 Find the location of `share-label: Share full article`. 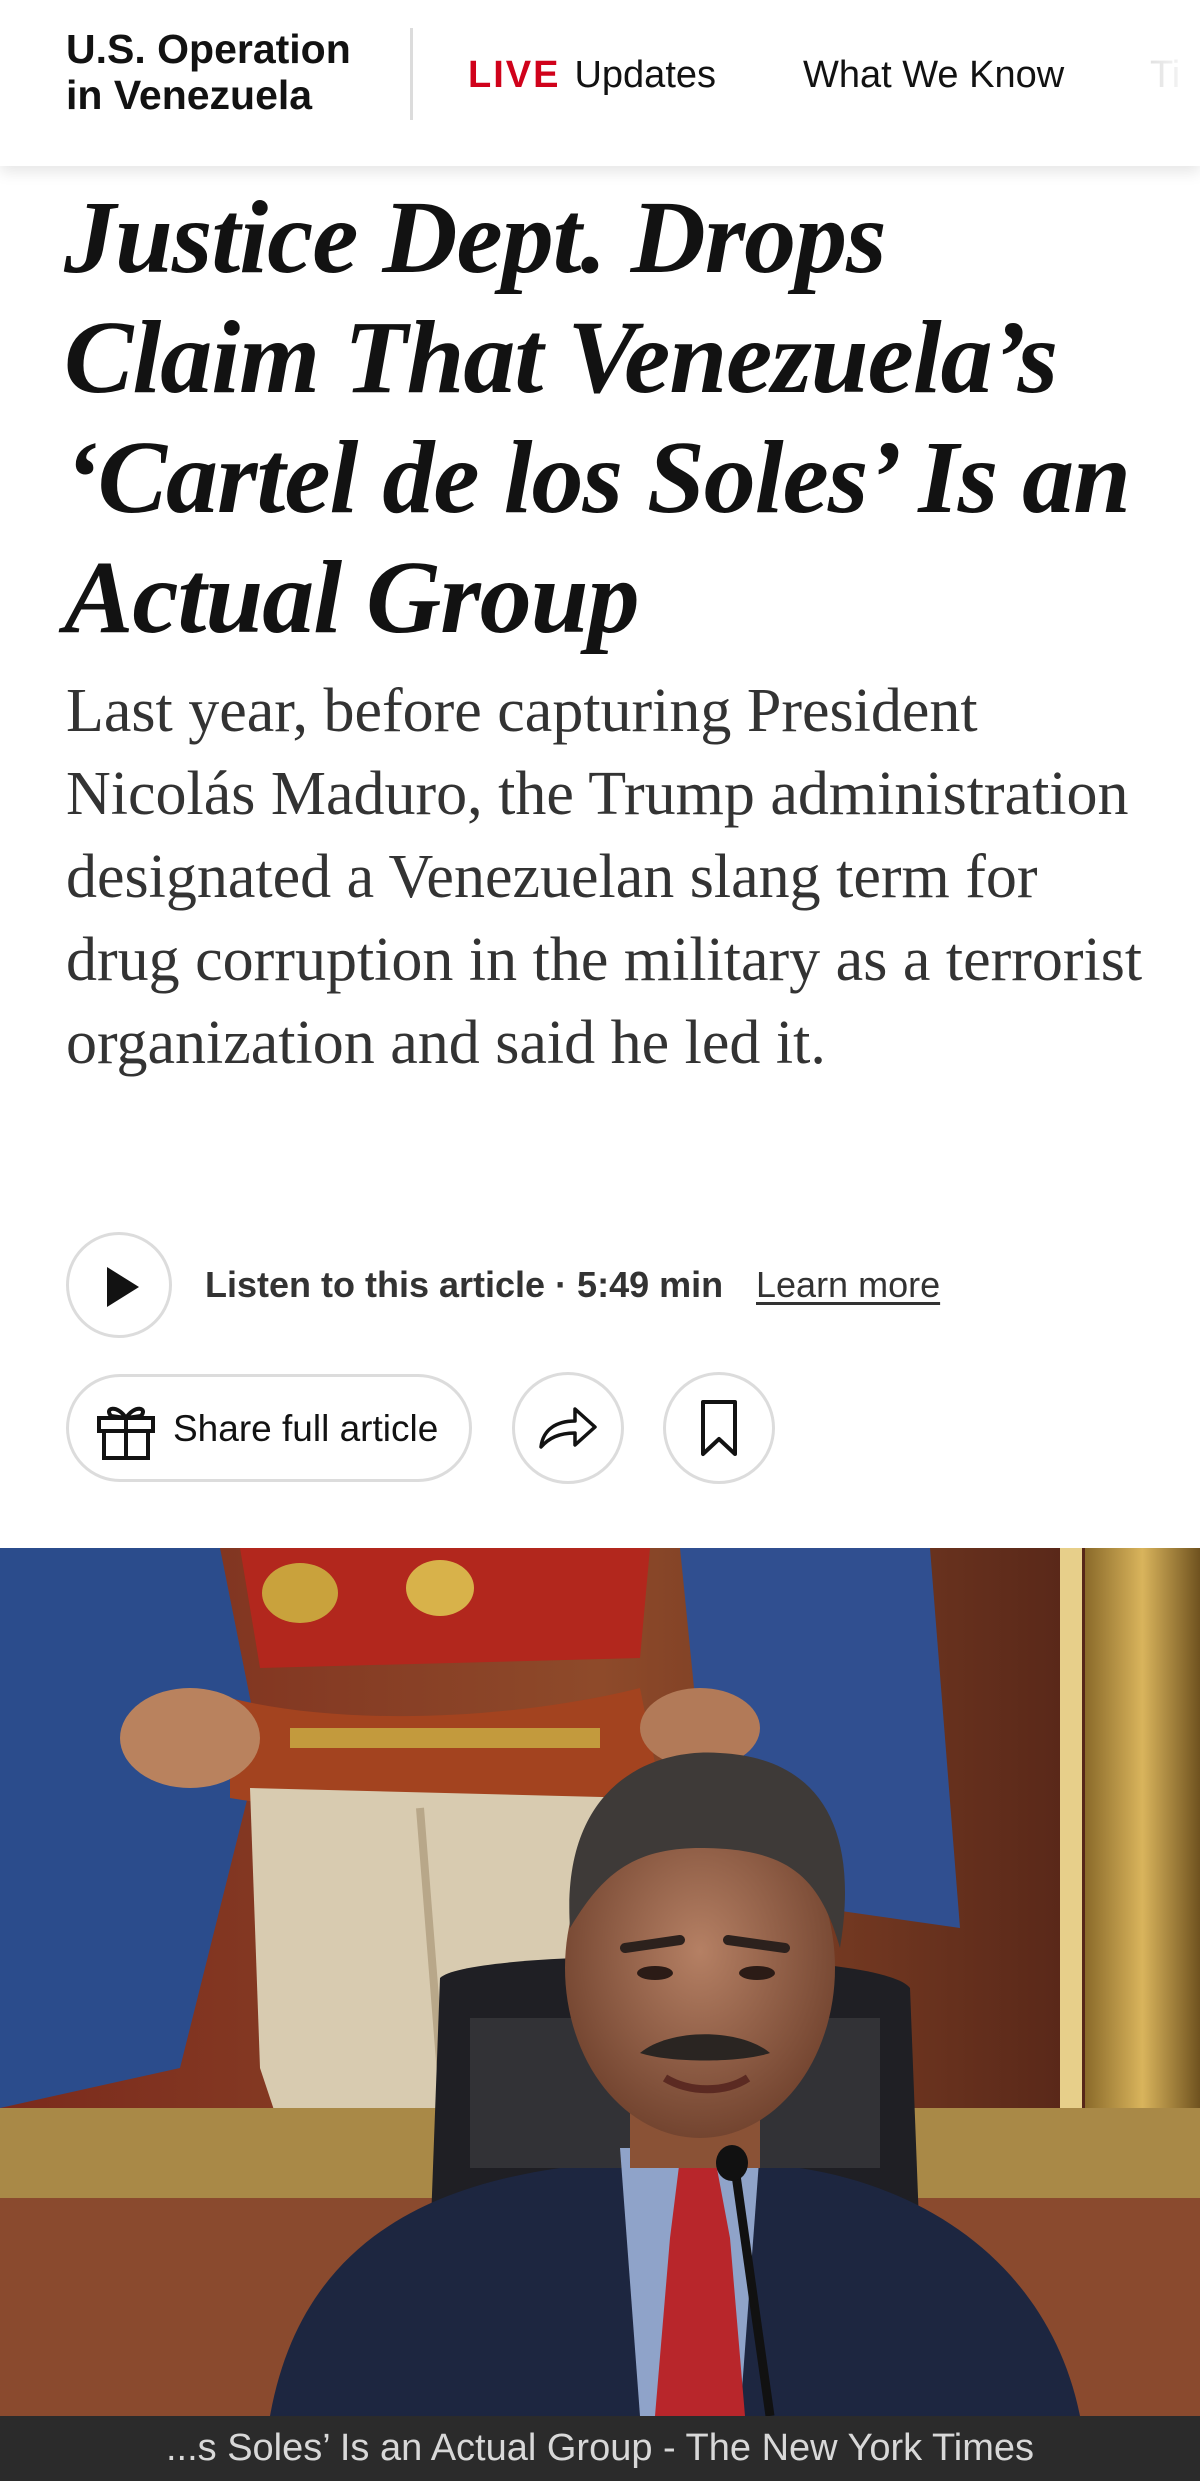

share-label: Share full article is located at coordinates (306, 1428).